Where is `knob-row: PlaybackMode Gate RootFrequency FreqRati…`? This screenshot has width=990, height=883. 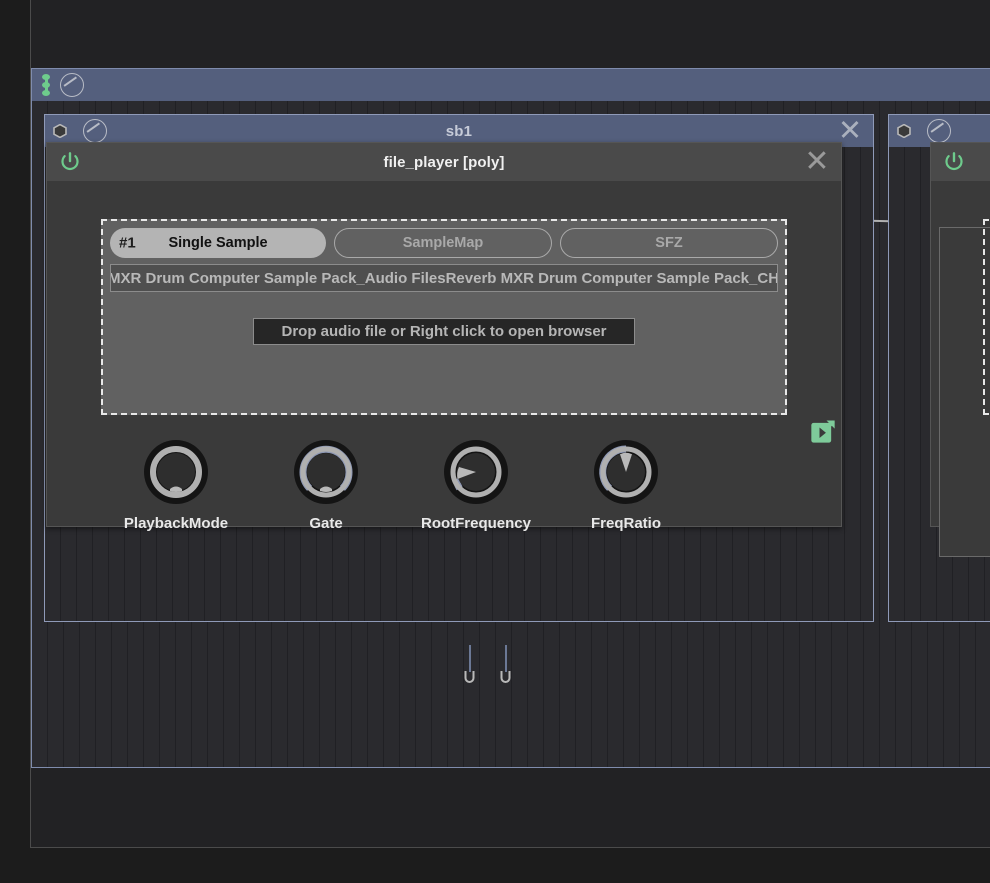
knob-row: PlaybackMode Gate RootFrequency FreqRati… is located at coordinates (444, 485).